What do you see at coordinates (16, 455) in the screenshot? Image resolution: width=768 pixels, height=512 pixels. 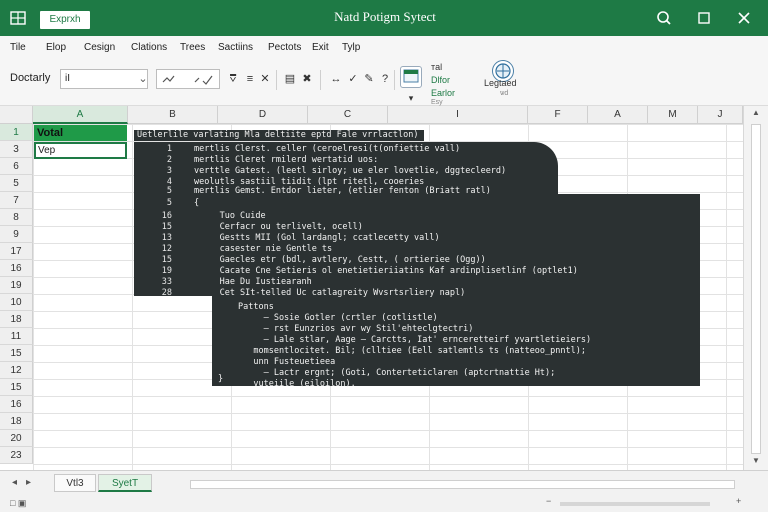 I see `row-header: 23` at bounding box center [16, 455].